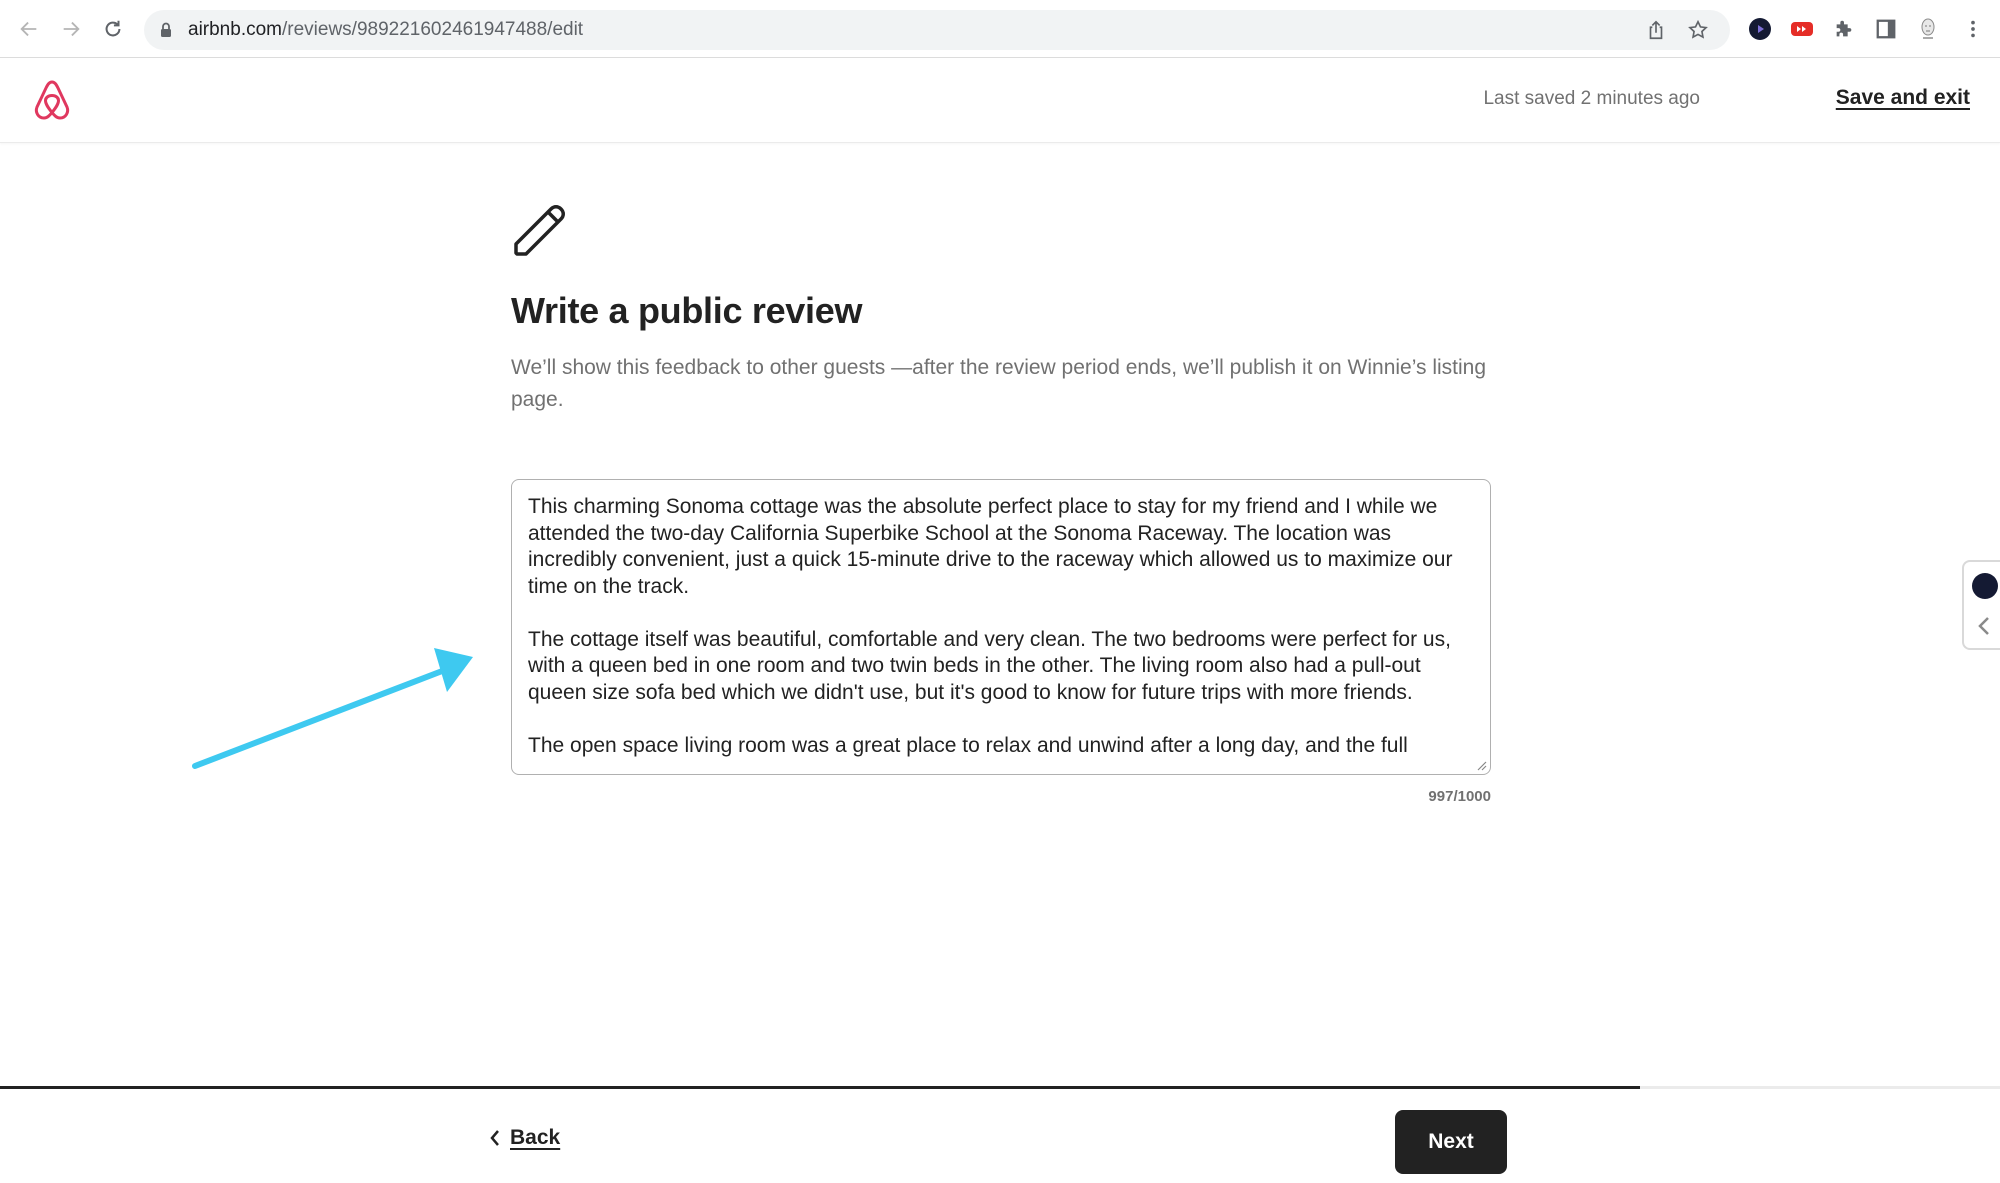 The image size is (2000, 1183). I want to click on back-arrow-icon, so click(29, 29).